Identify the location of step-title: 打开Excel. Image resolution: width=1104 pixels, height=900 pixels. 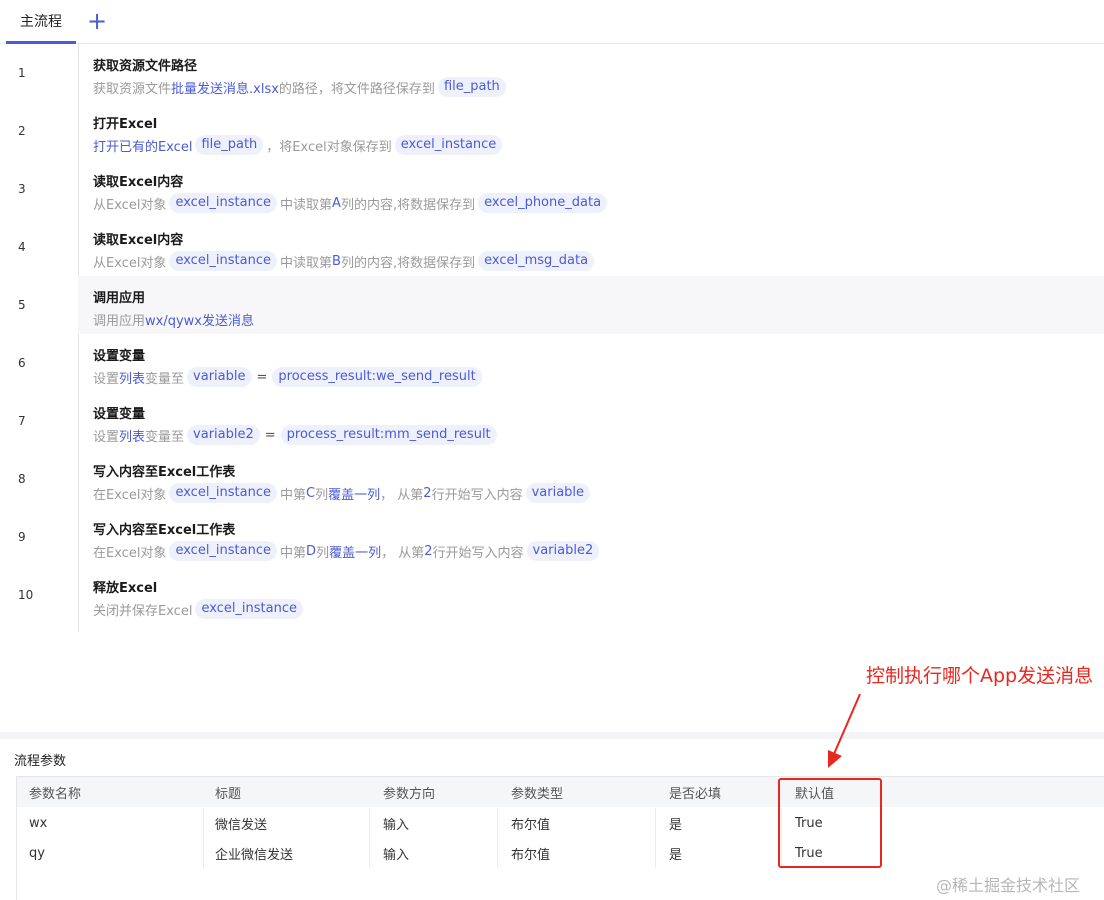
(125, 124).